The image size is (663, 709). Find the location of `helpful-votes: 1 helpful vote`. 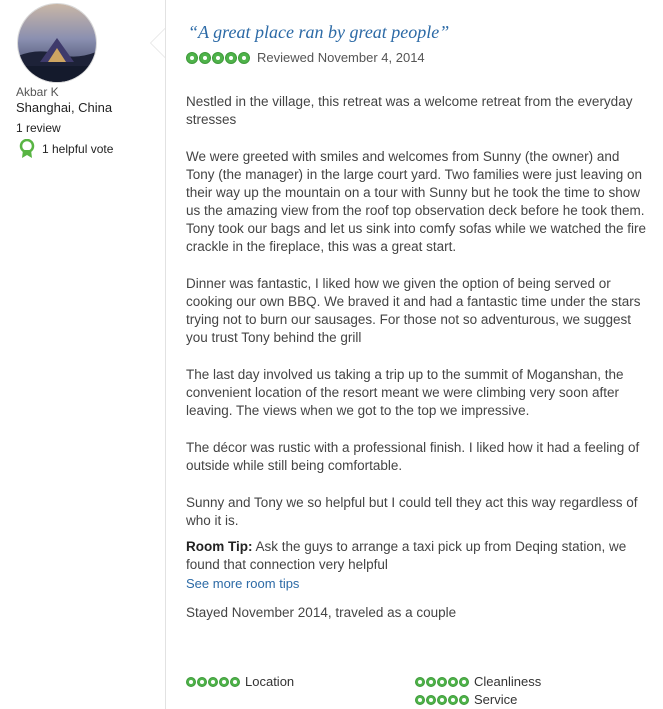

helpful-votes: 1 helpful vote is located at coordinates (64, 149).